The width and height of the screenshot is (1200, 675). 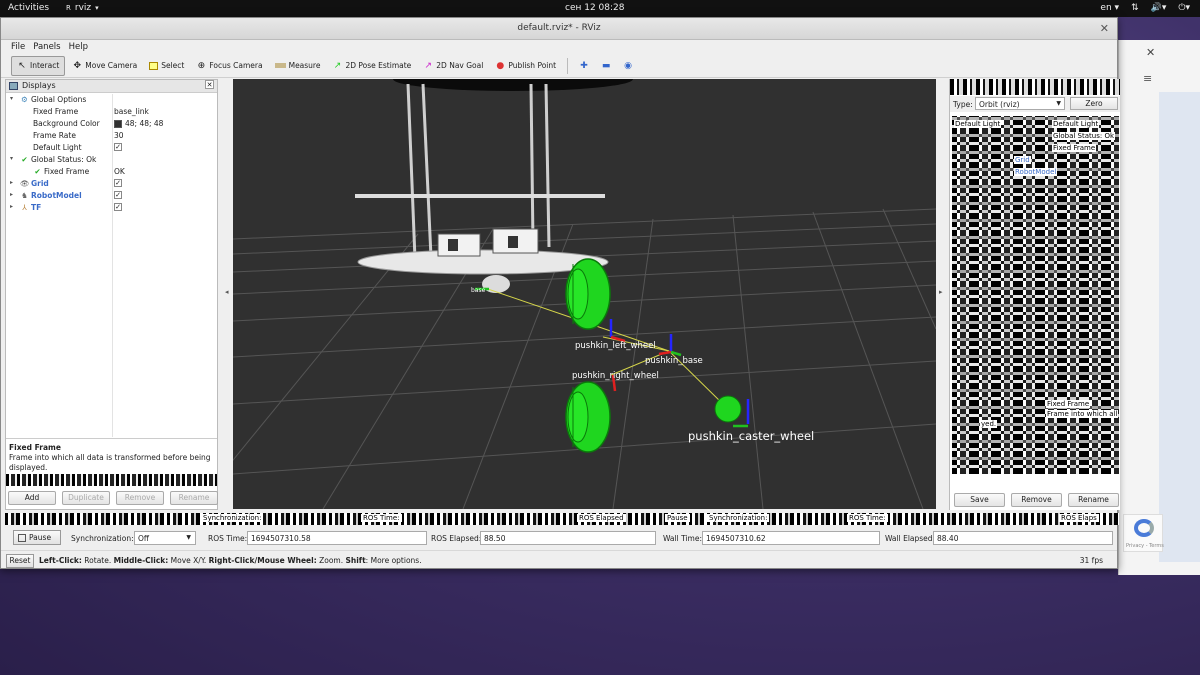 What do you see at coordinates (1179, 327) in the screenshot?
I see `browser-page-area` at bounding box center [1179, 327].